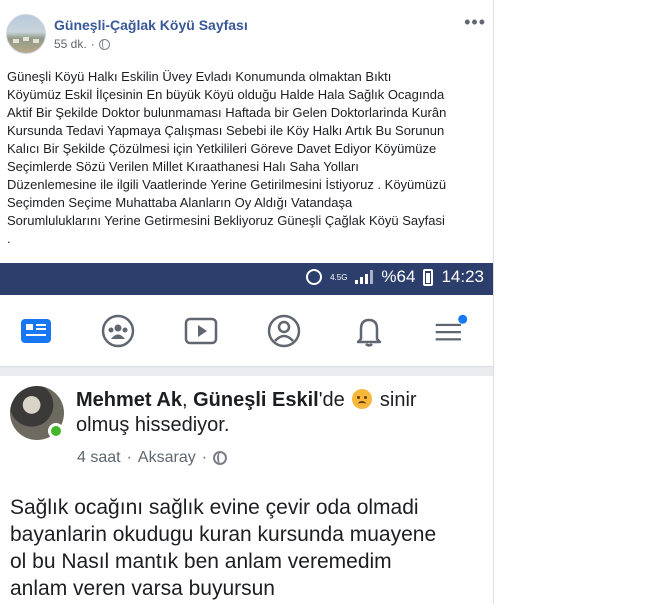 This screenshot has height=604, width=670. I want to click on author-name: Mehmet Ak, so click(129, 400).